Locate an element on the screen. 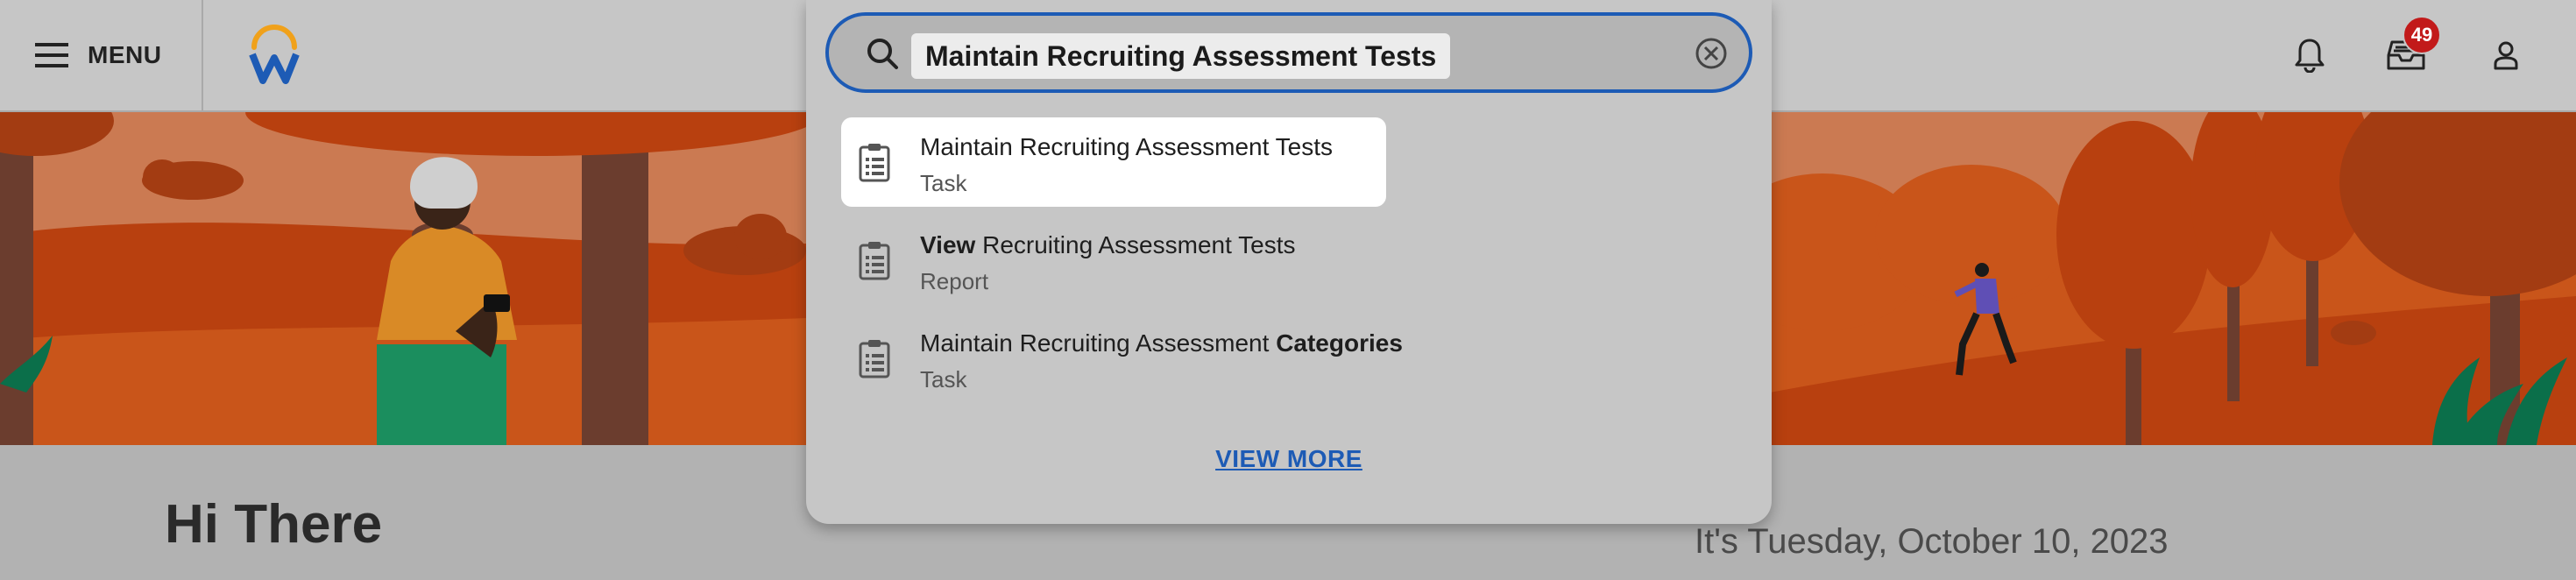 The image size is (2576, 580). clear-search-icon is located at coordinates (1711, 53).